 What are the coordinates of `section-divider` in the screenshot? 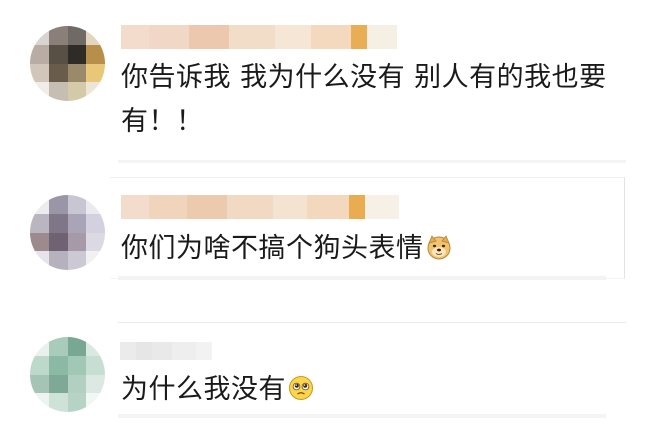 It's located at (372, 322).